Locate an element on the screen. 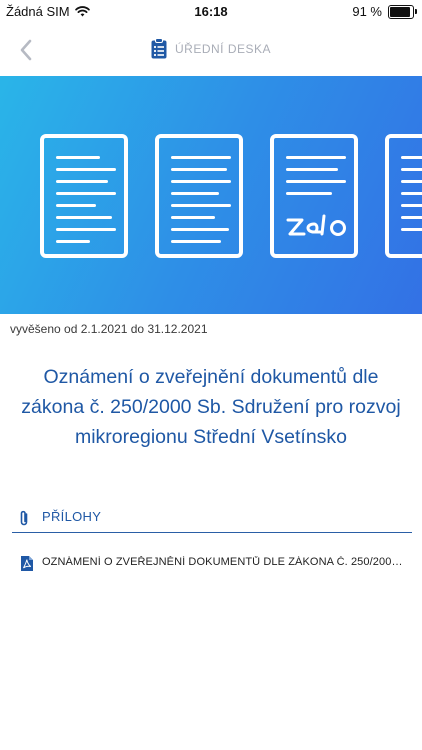 The height and width of the screenshot is (750, 422). pdf-icon is located at coordinates (27, 563).